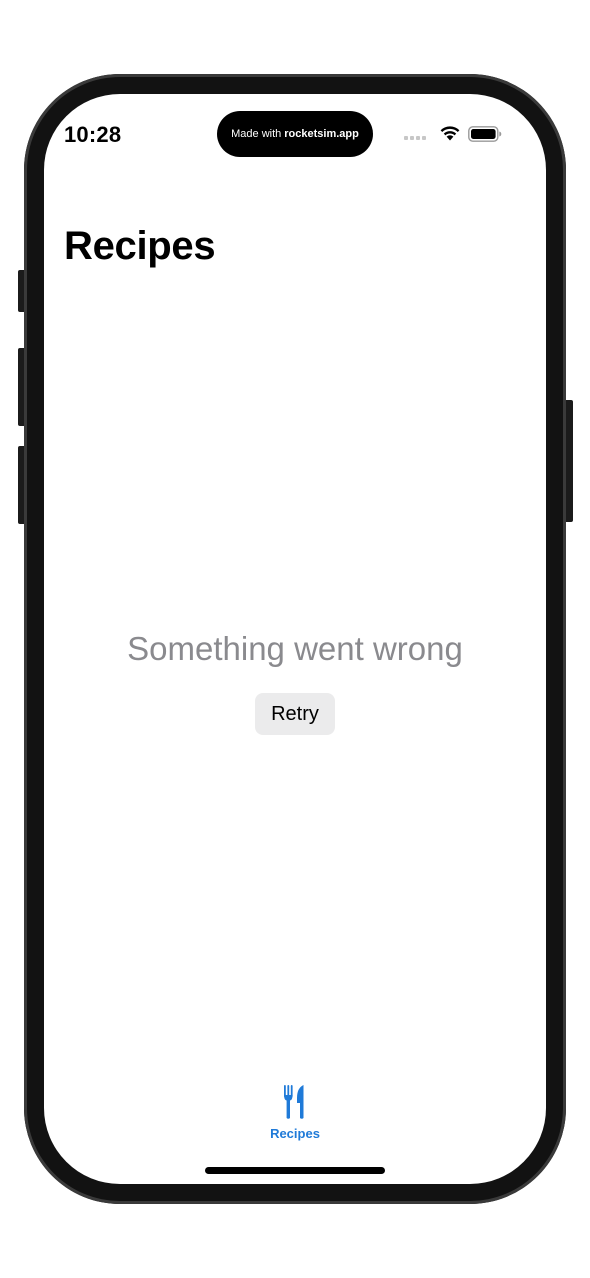 Image resolution: width=590 pixels, height=1278 pixels. What do you see at coordinates (321, 134) in the screenshot?
I see `island-brand: rocketsim.app` at bounding box center [321, 134].